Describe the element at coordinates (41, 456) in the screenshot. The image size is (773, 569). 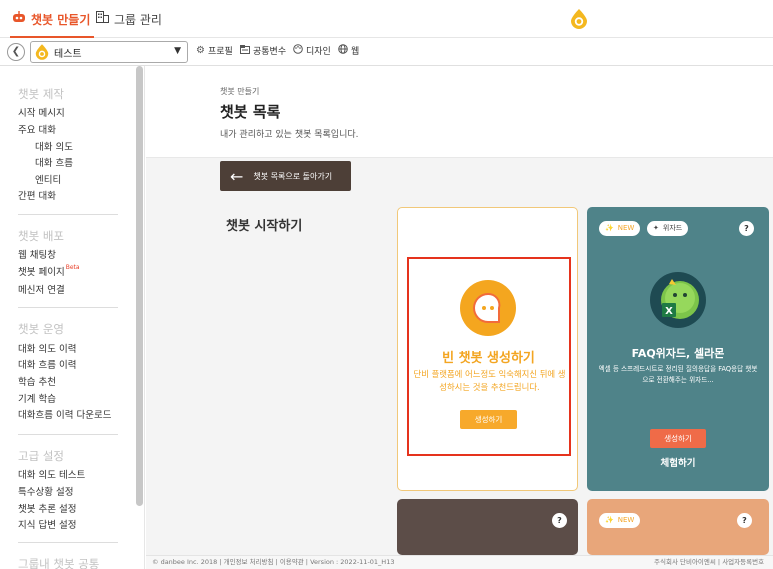
I see `sidebar-section-title: 고급 설정` at that location.